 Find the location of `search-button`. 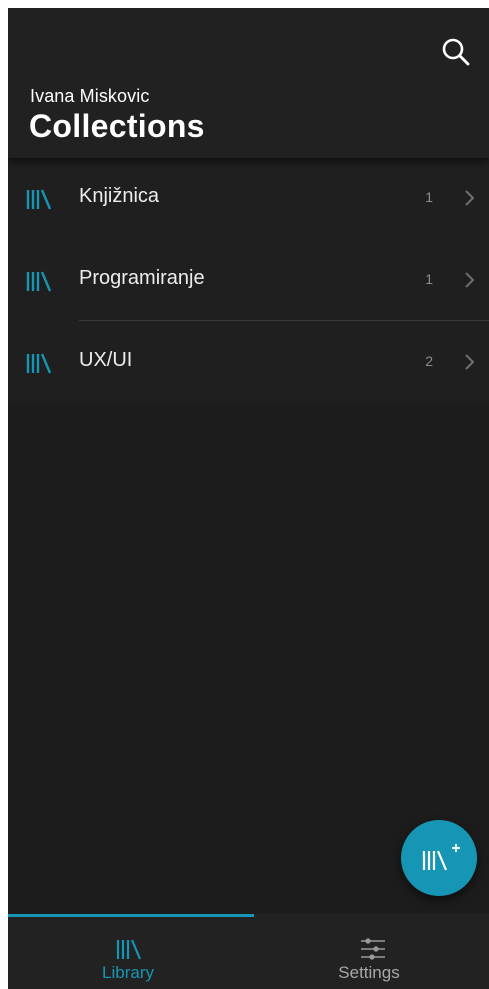

search-button is located at coordinates (456, 52).